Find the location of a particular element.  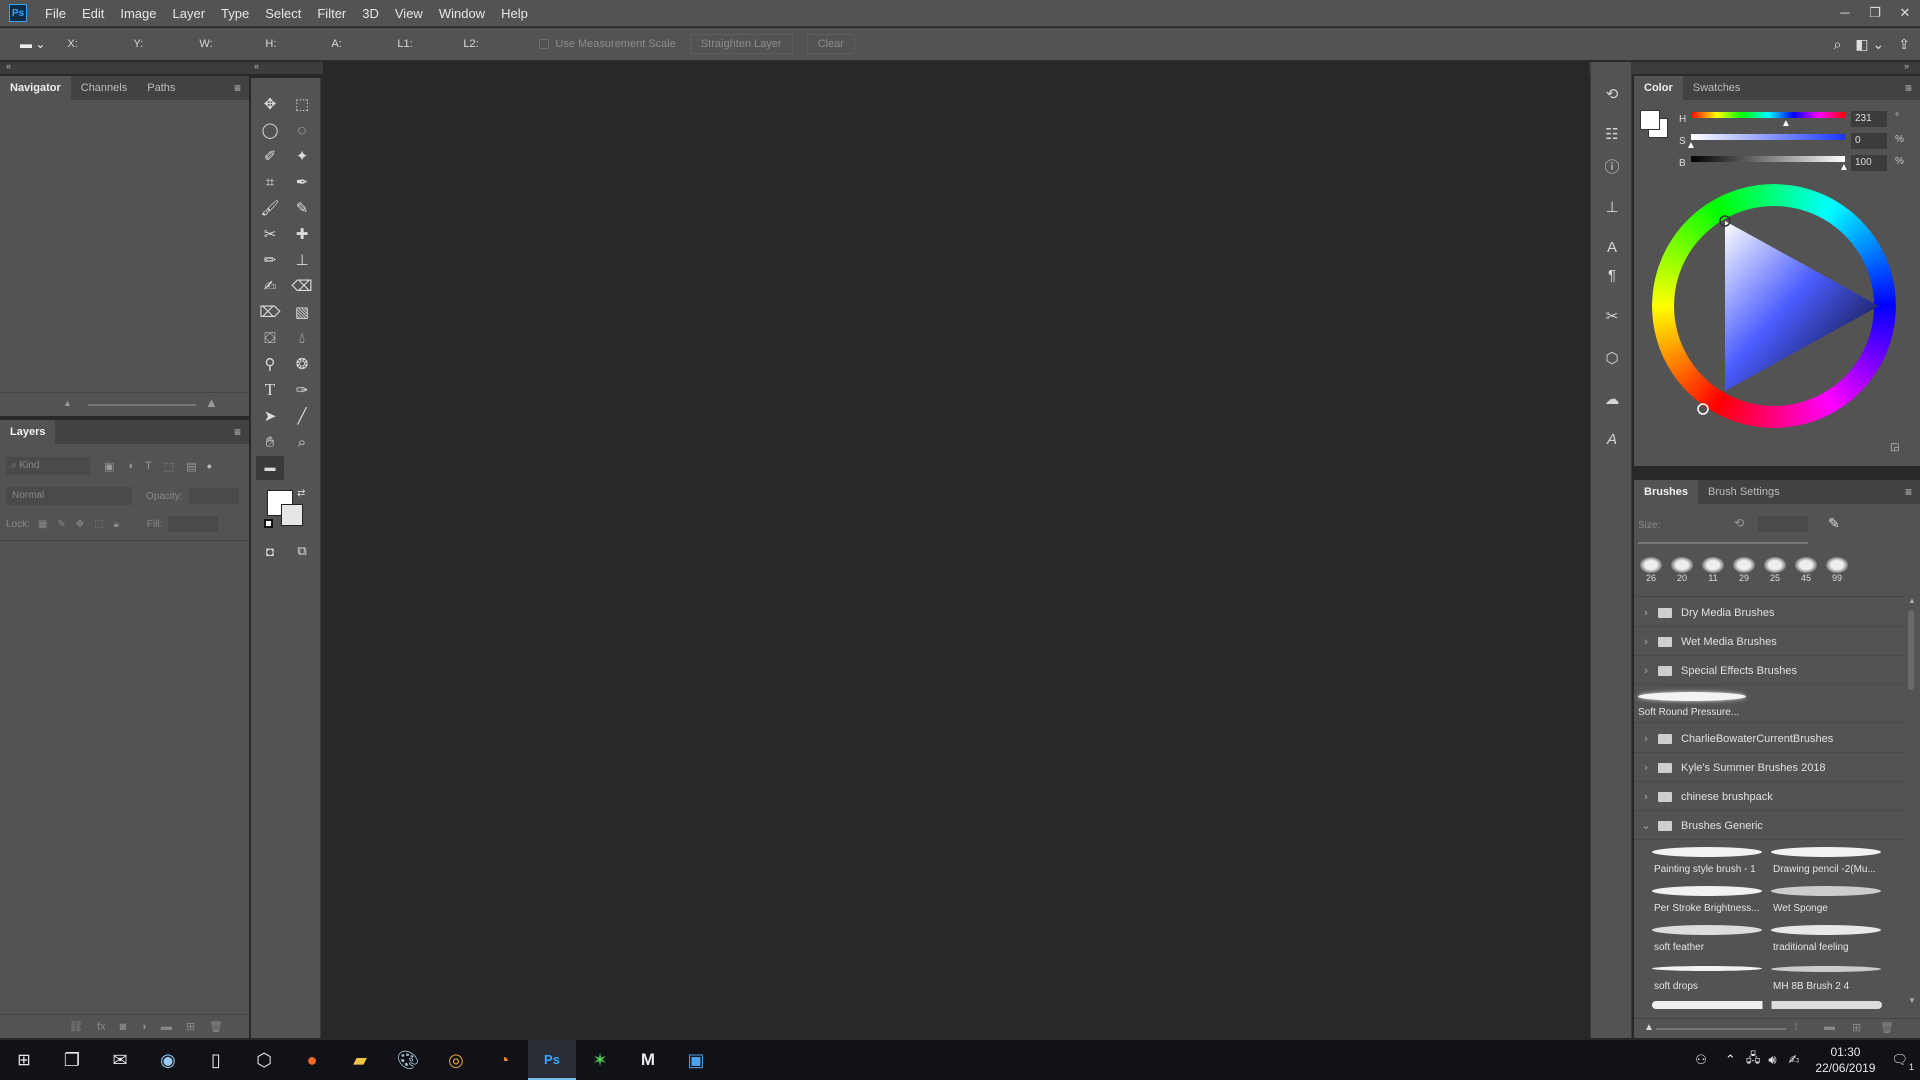

screen-mode-icon: ⧉ is located at coordinates (302, 551).